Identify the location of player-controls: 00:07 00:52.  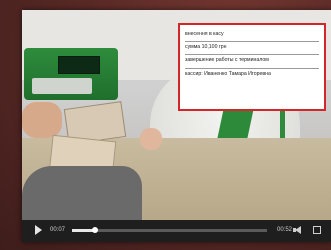
(176, 231).